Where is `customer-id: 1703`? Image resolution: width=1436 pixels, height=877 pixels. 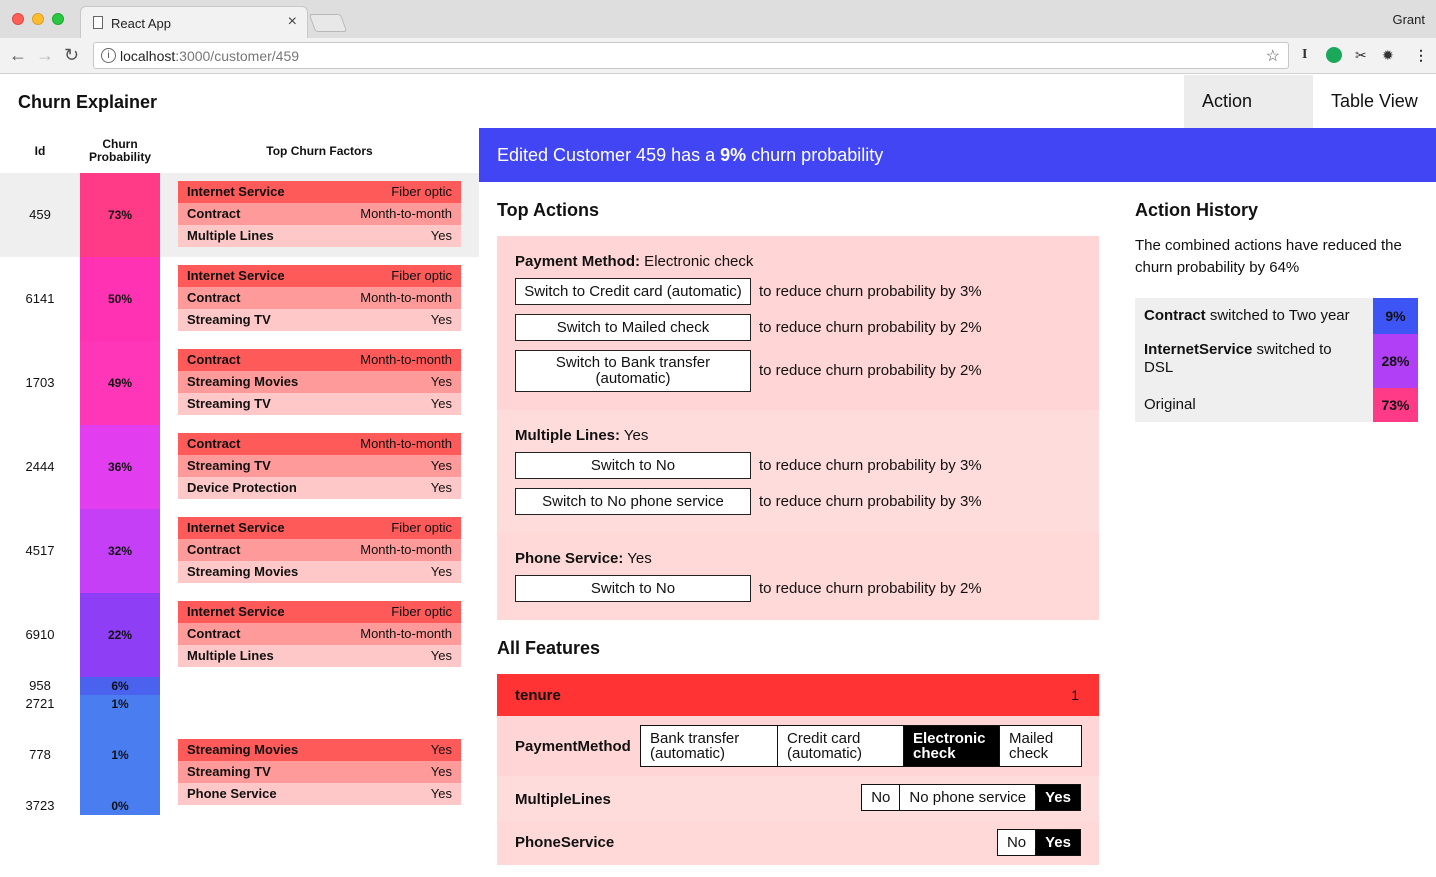 customer-id: 1703 is located at coordinates (40, 382).